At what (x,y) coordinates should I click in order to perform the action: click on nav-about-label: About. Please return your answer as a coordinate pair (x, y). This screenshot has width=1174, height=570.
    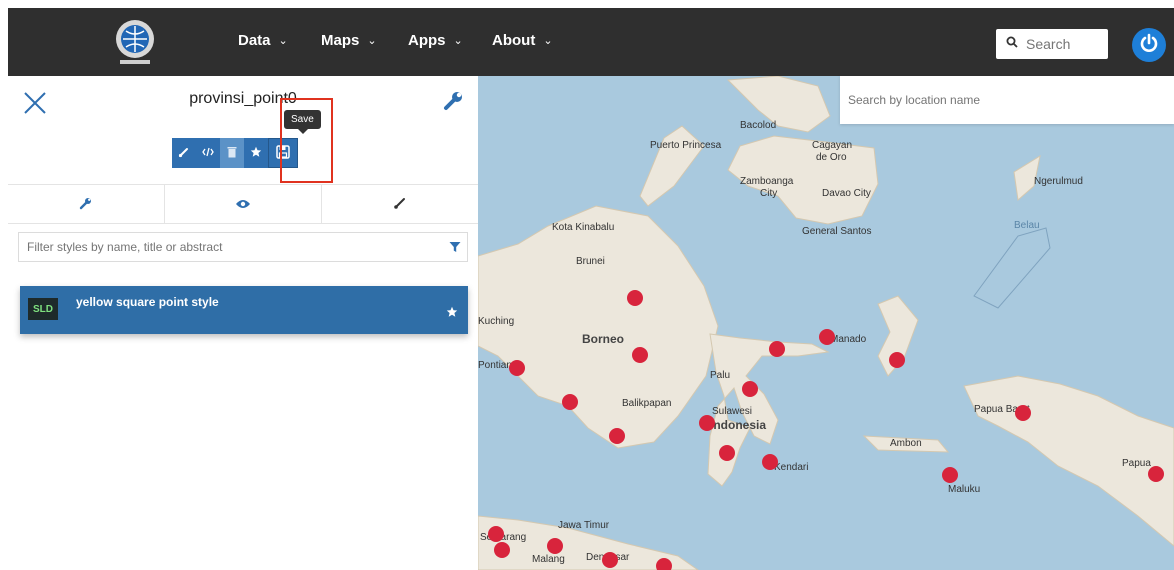
    Looking at the image, I should click on (514, 40).